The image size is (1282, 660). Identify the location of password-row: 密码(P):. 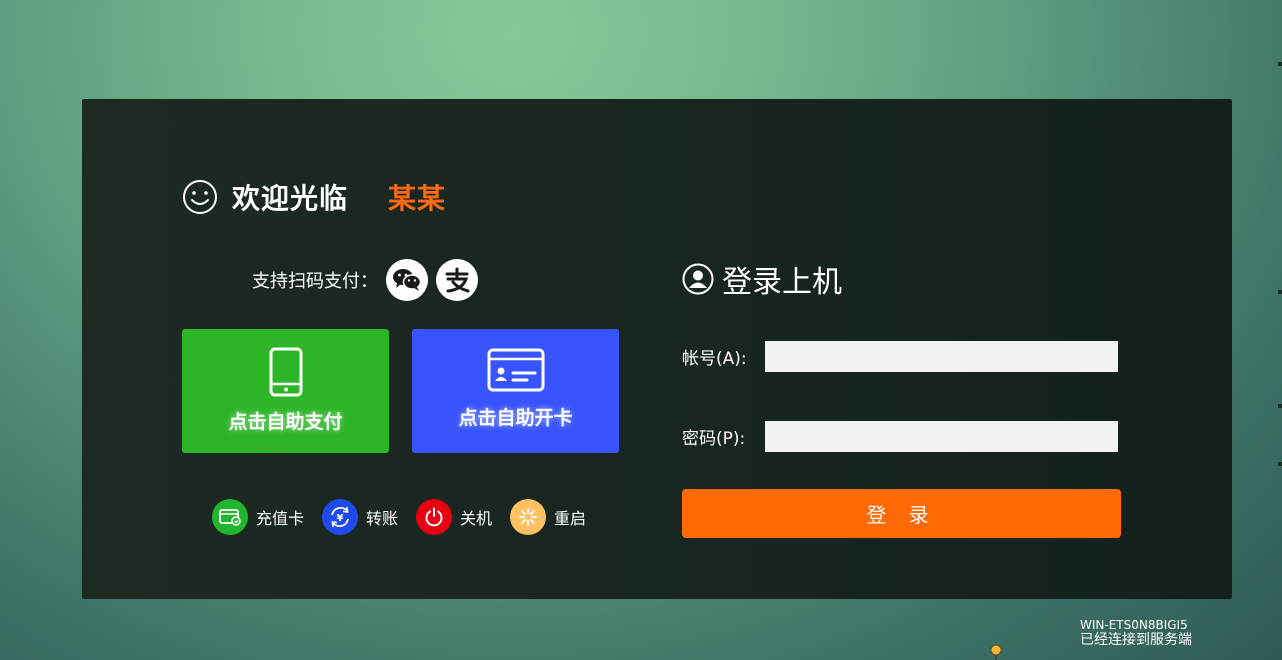
(900, 436).